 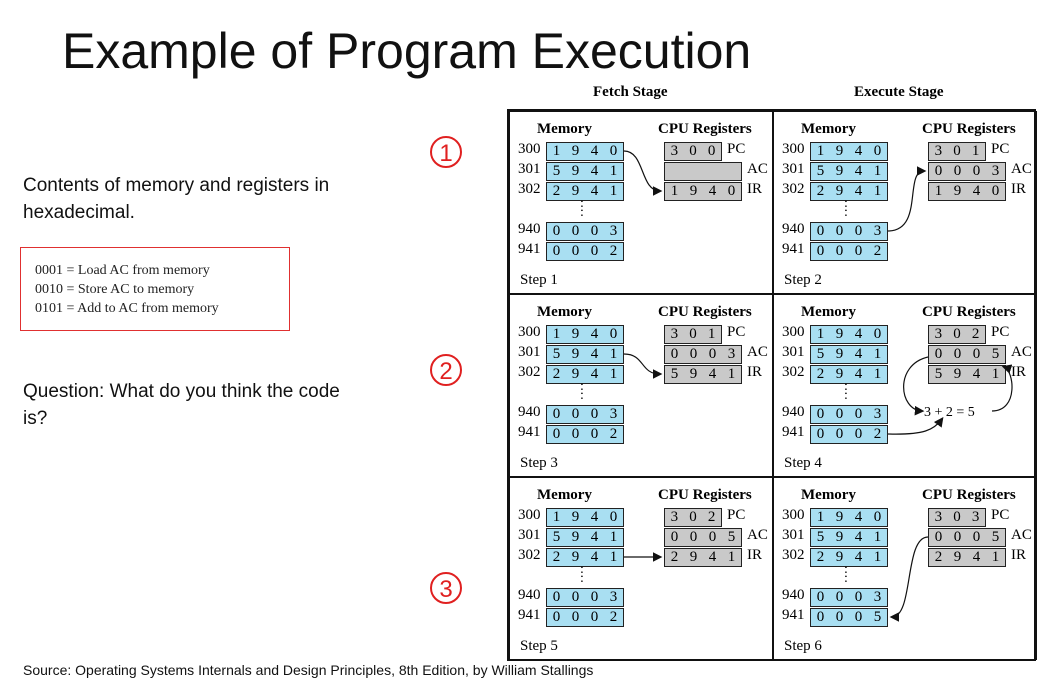 What do you see at coordinates (446, 370) in the screenshot?
I see `circled-marker-2: 2` at bounding box center [446, 370].